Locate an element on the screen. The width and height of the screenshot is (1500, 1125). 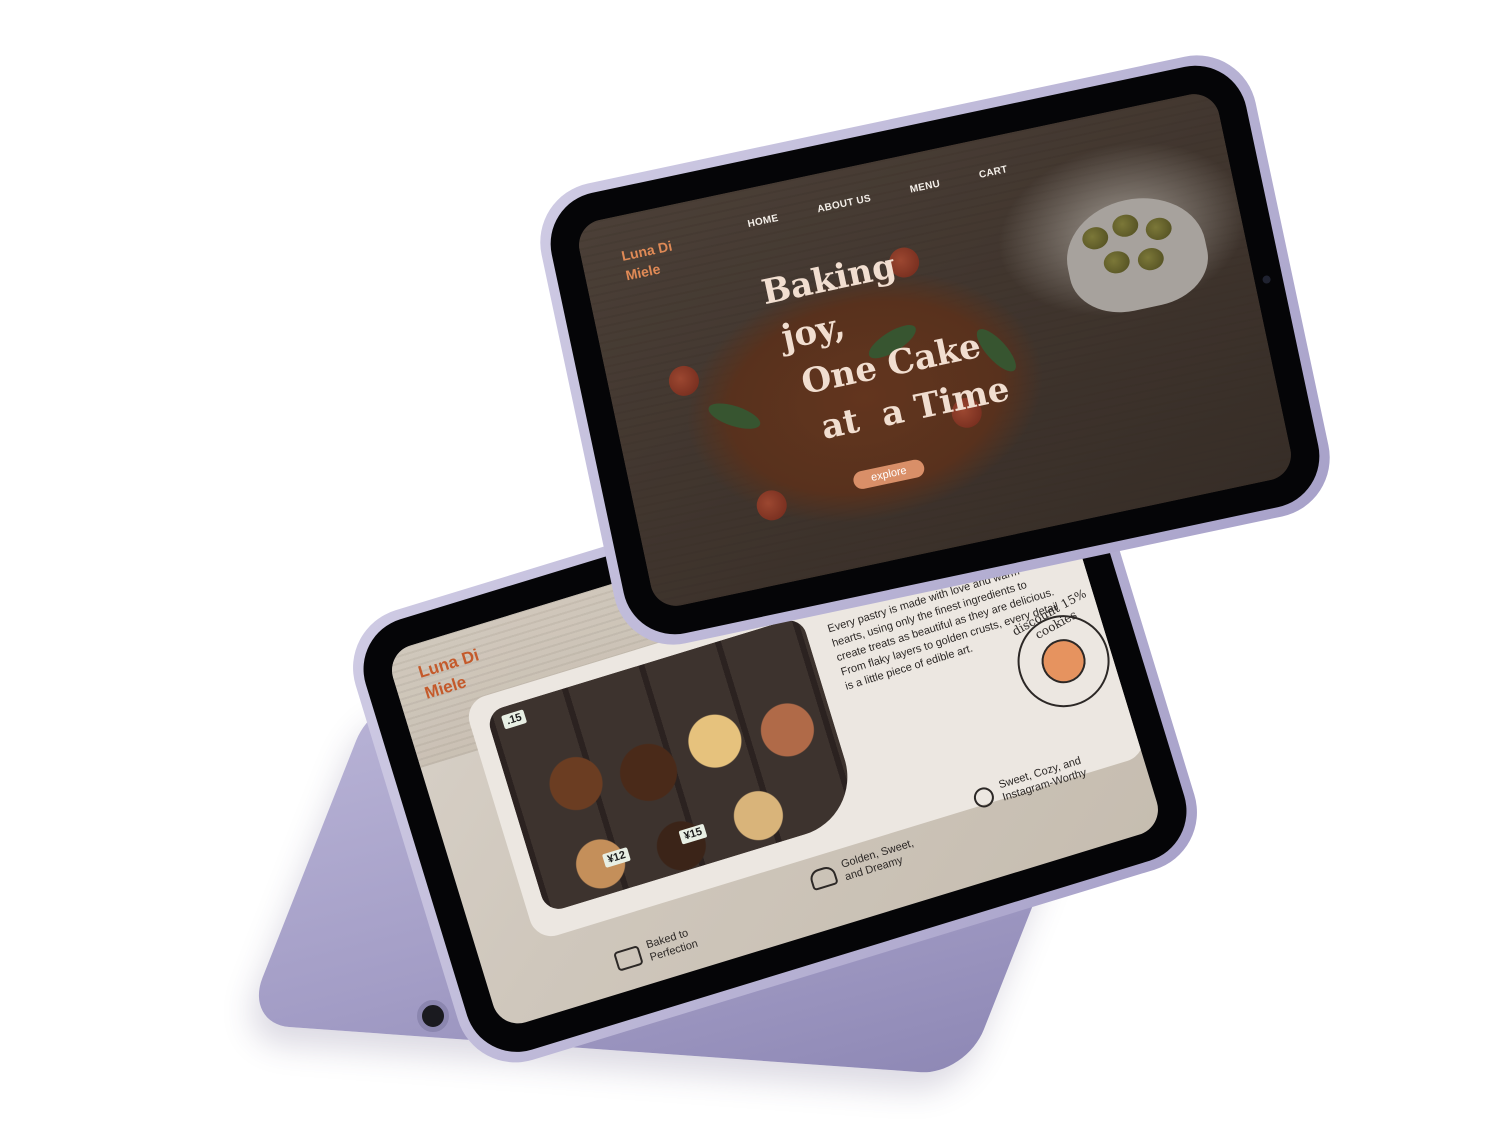
bread-icon is located at coordinates (823, 878).